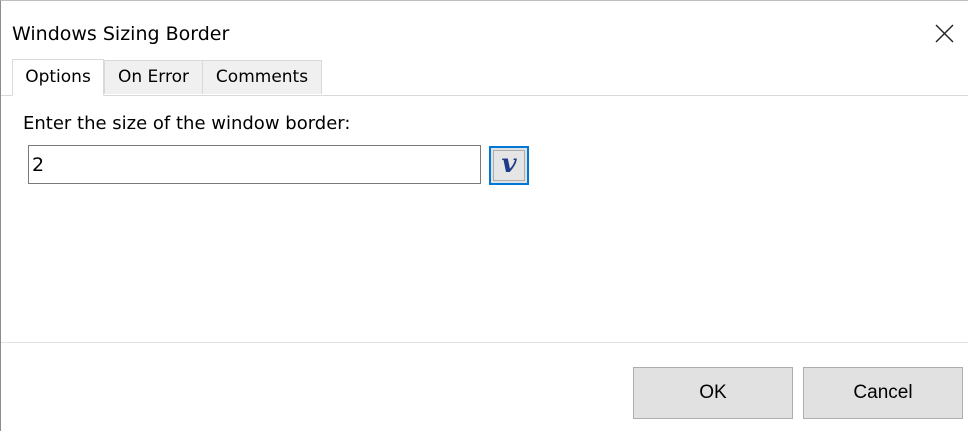  What do you see at coordinates (187, 123) in the screenshot?
I see `border-size-label: Enter the size of the window border:` at bounding box center [187, 123].